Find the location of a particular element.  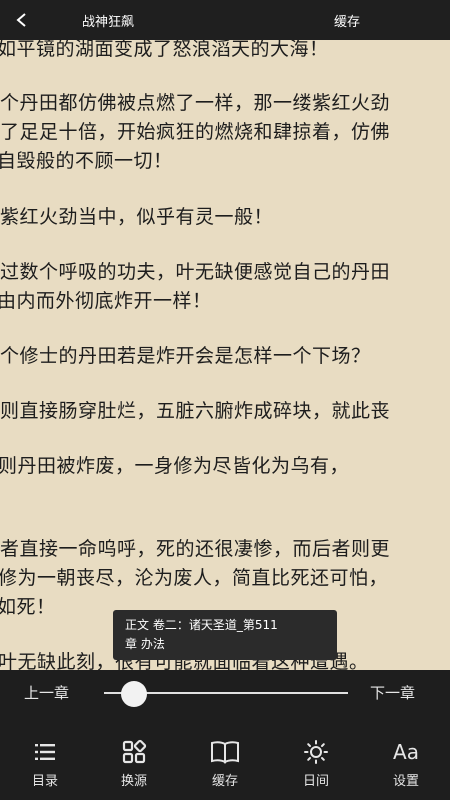

text-line: 修为一朝丧尽，沦为废人，简直比死还可怕， is located at coordinates (194, 578).